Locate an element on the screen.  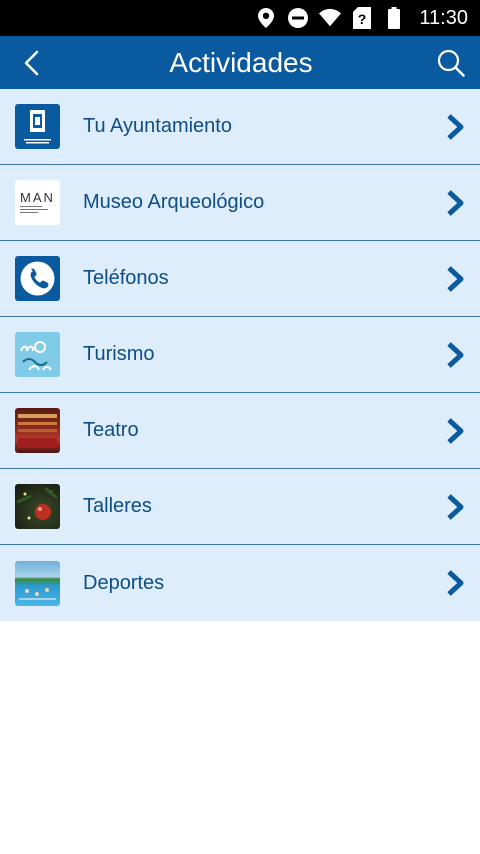
madrid-logo-thumbnail is located at coordinates (37, 126).